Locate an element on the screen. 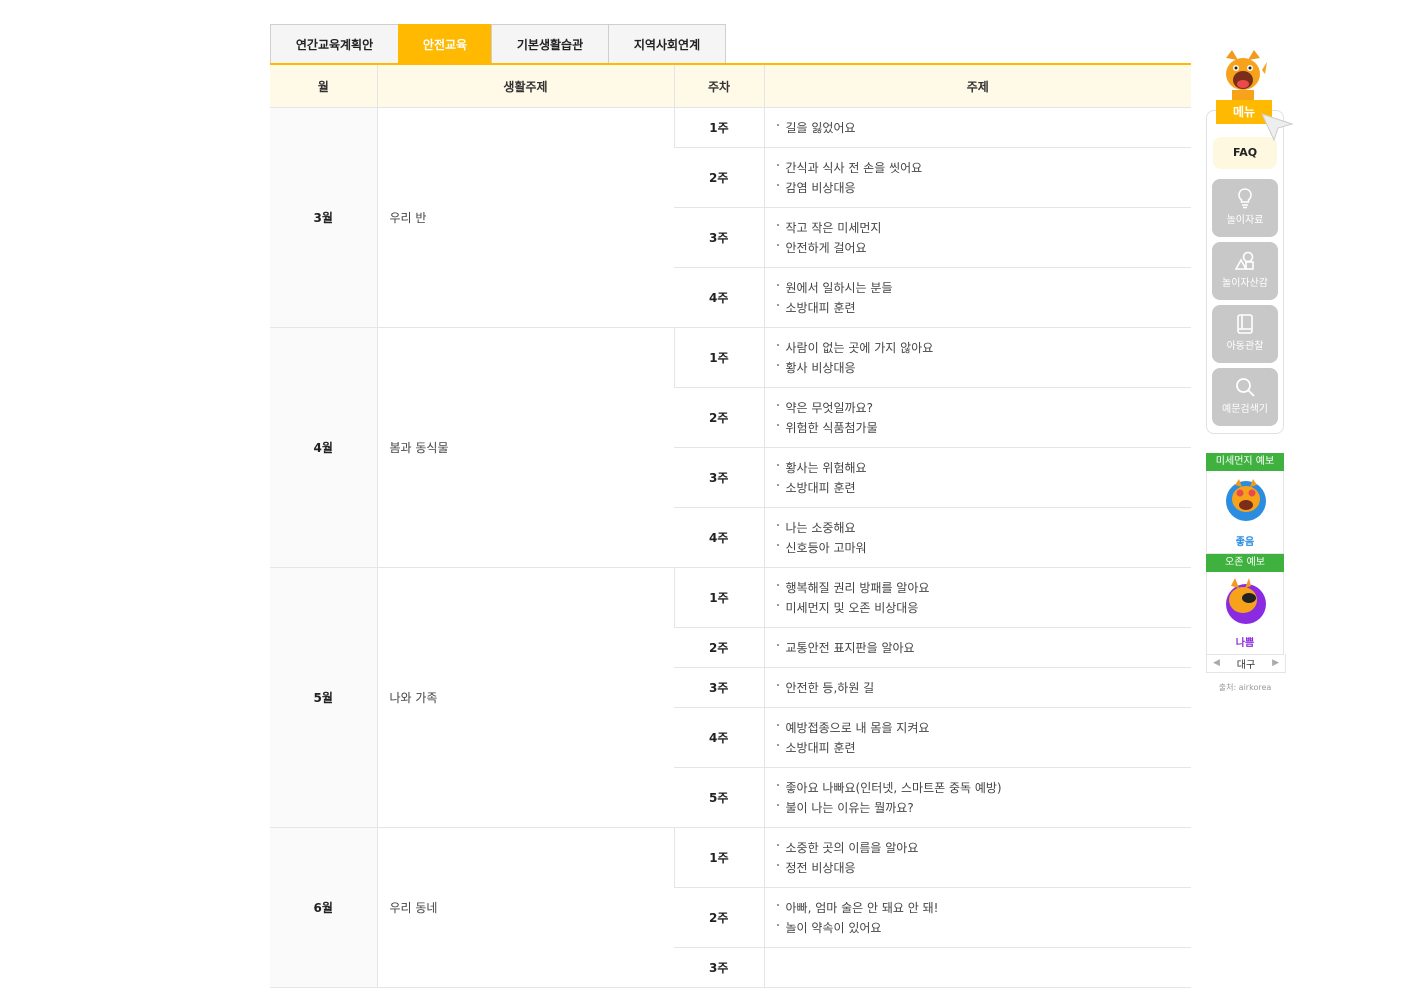  topics-cell: 원에서 일하시는 분들 소방대피 훈련 is located at coordinates (977, 297).